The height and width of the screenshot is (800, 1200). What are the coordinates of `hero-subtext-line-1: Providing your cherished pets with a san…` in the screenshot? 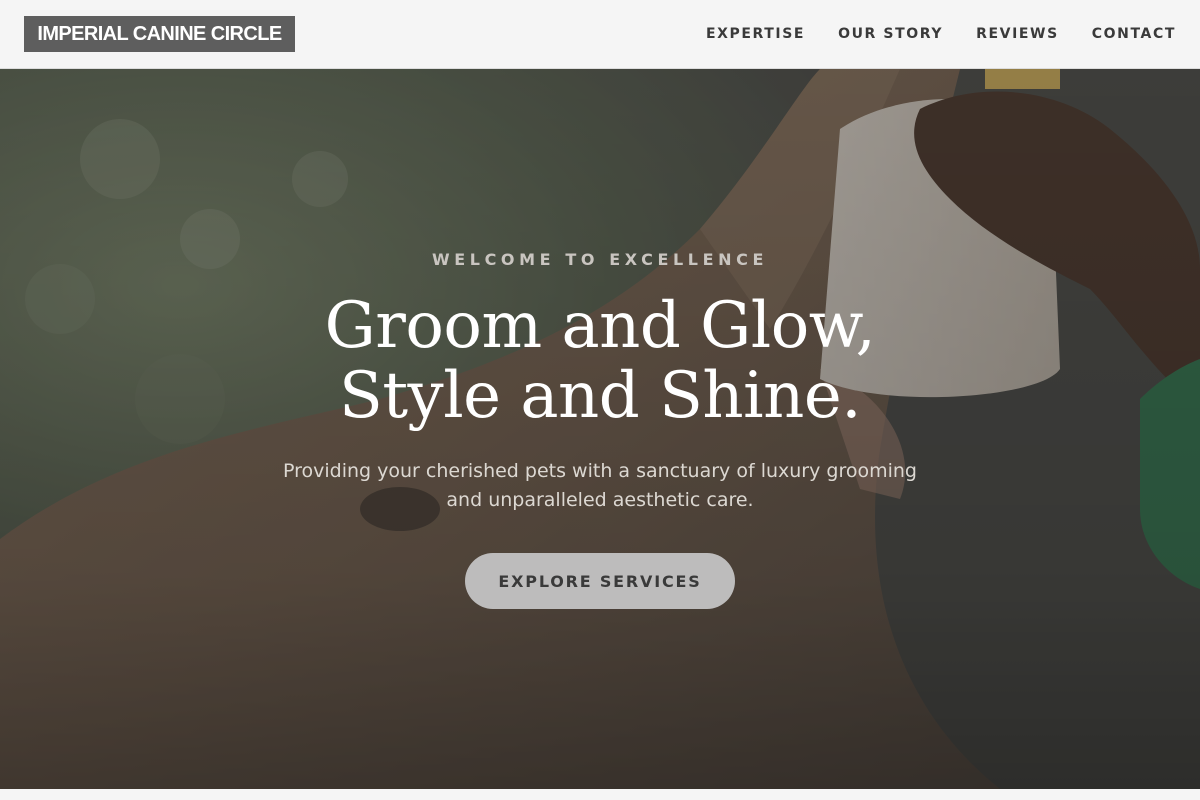 It's located at (600, 471).